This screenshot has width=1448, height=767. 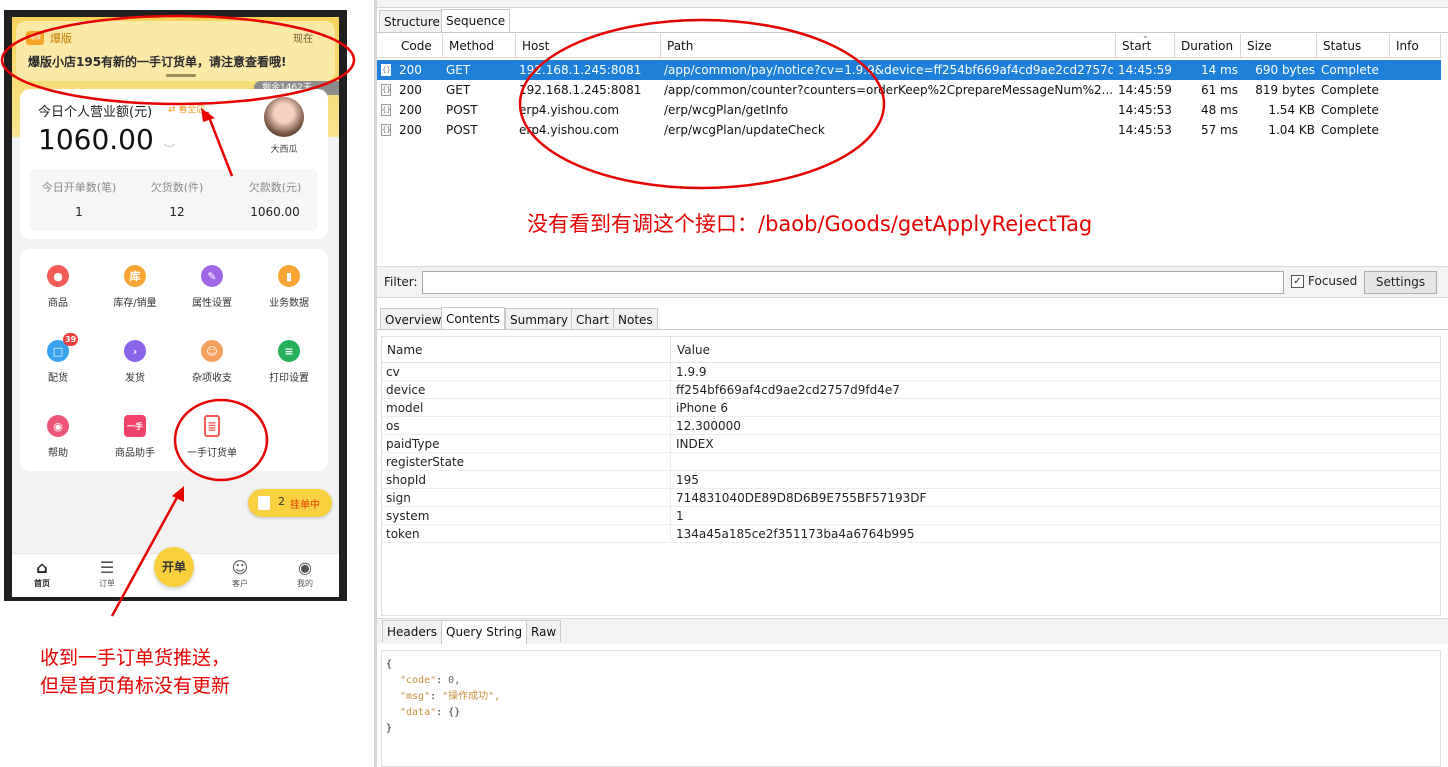 I want to click on grid-item-product-assistant: 一手 商品助手, so click(x=135, y=437).